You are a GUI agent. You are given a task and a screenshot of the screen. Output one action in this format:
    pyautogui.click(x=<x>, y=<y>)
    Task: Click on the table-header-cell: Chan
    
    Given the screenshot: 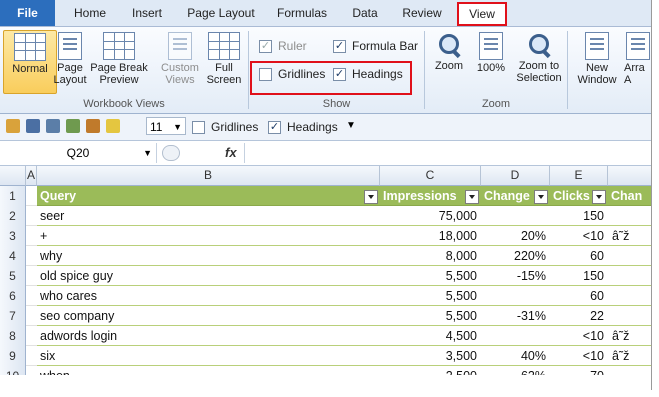 What is the action you would take?
    pyautogui.click(x=629, y=196)
    